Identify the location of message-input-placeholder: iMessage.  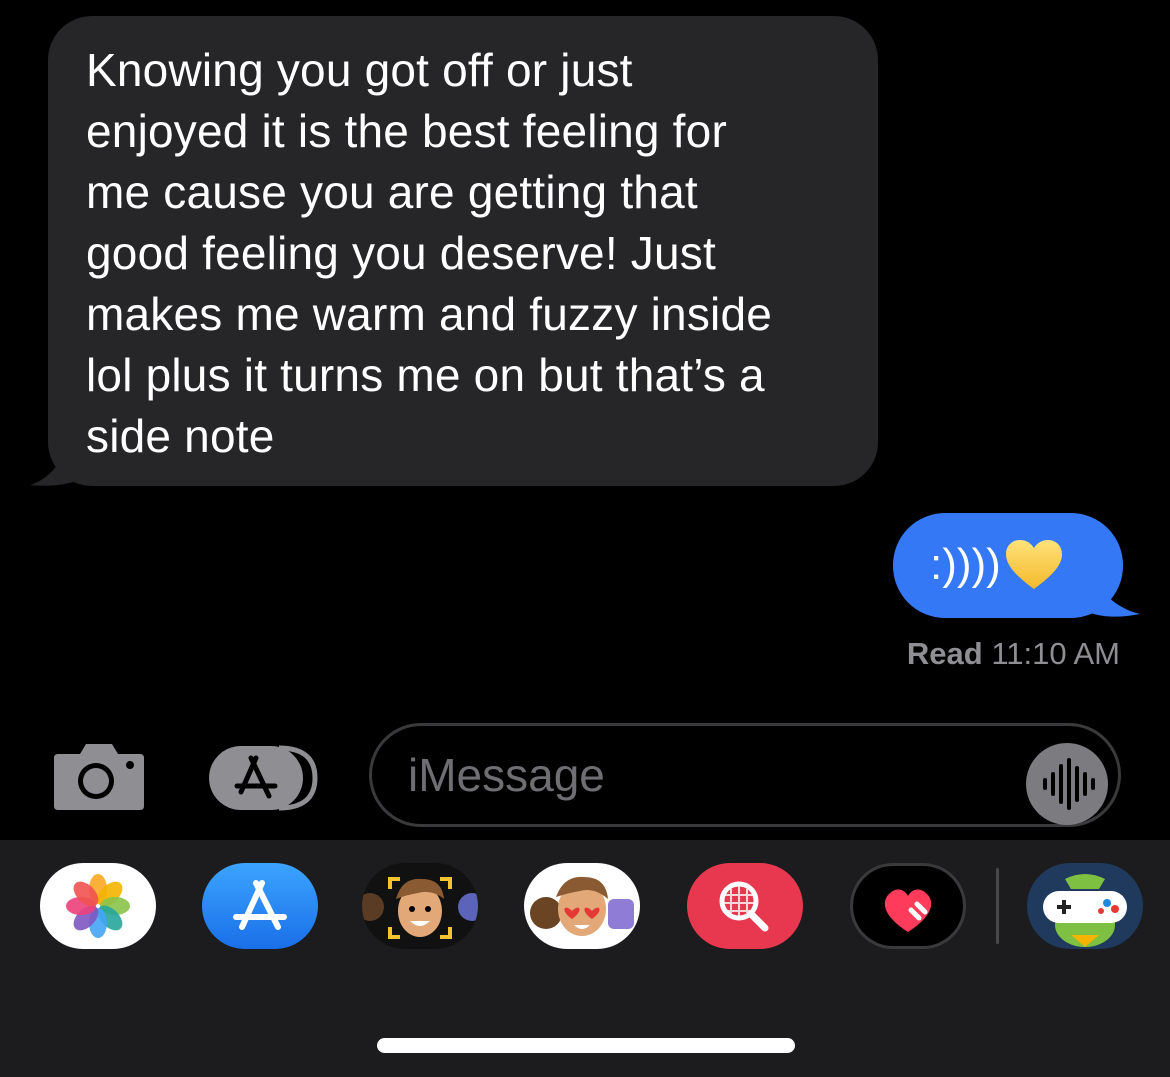
(506, 775).